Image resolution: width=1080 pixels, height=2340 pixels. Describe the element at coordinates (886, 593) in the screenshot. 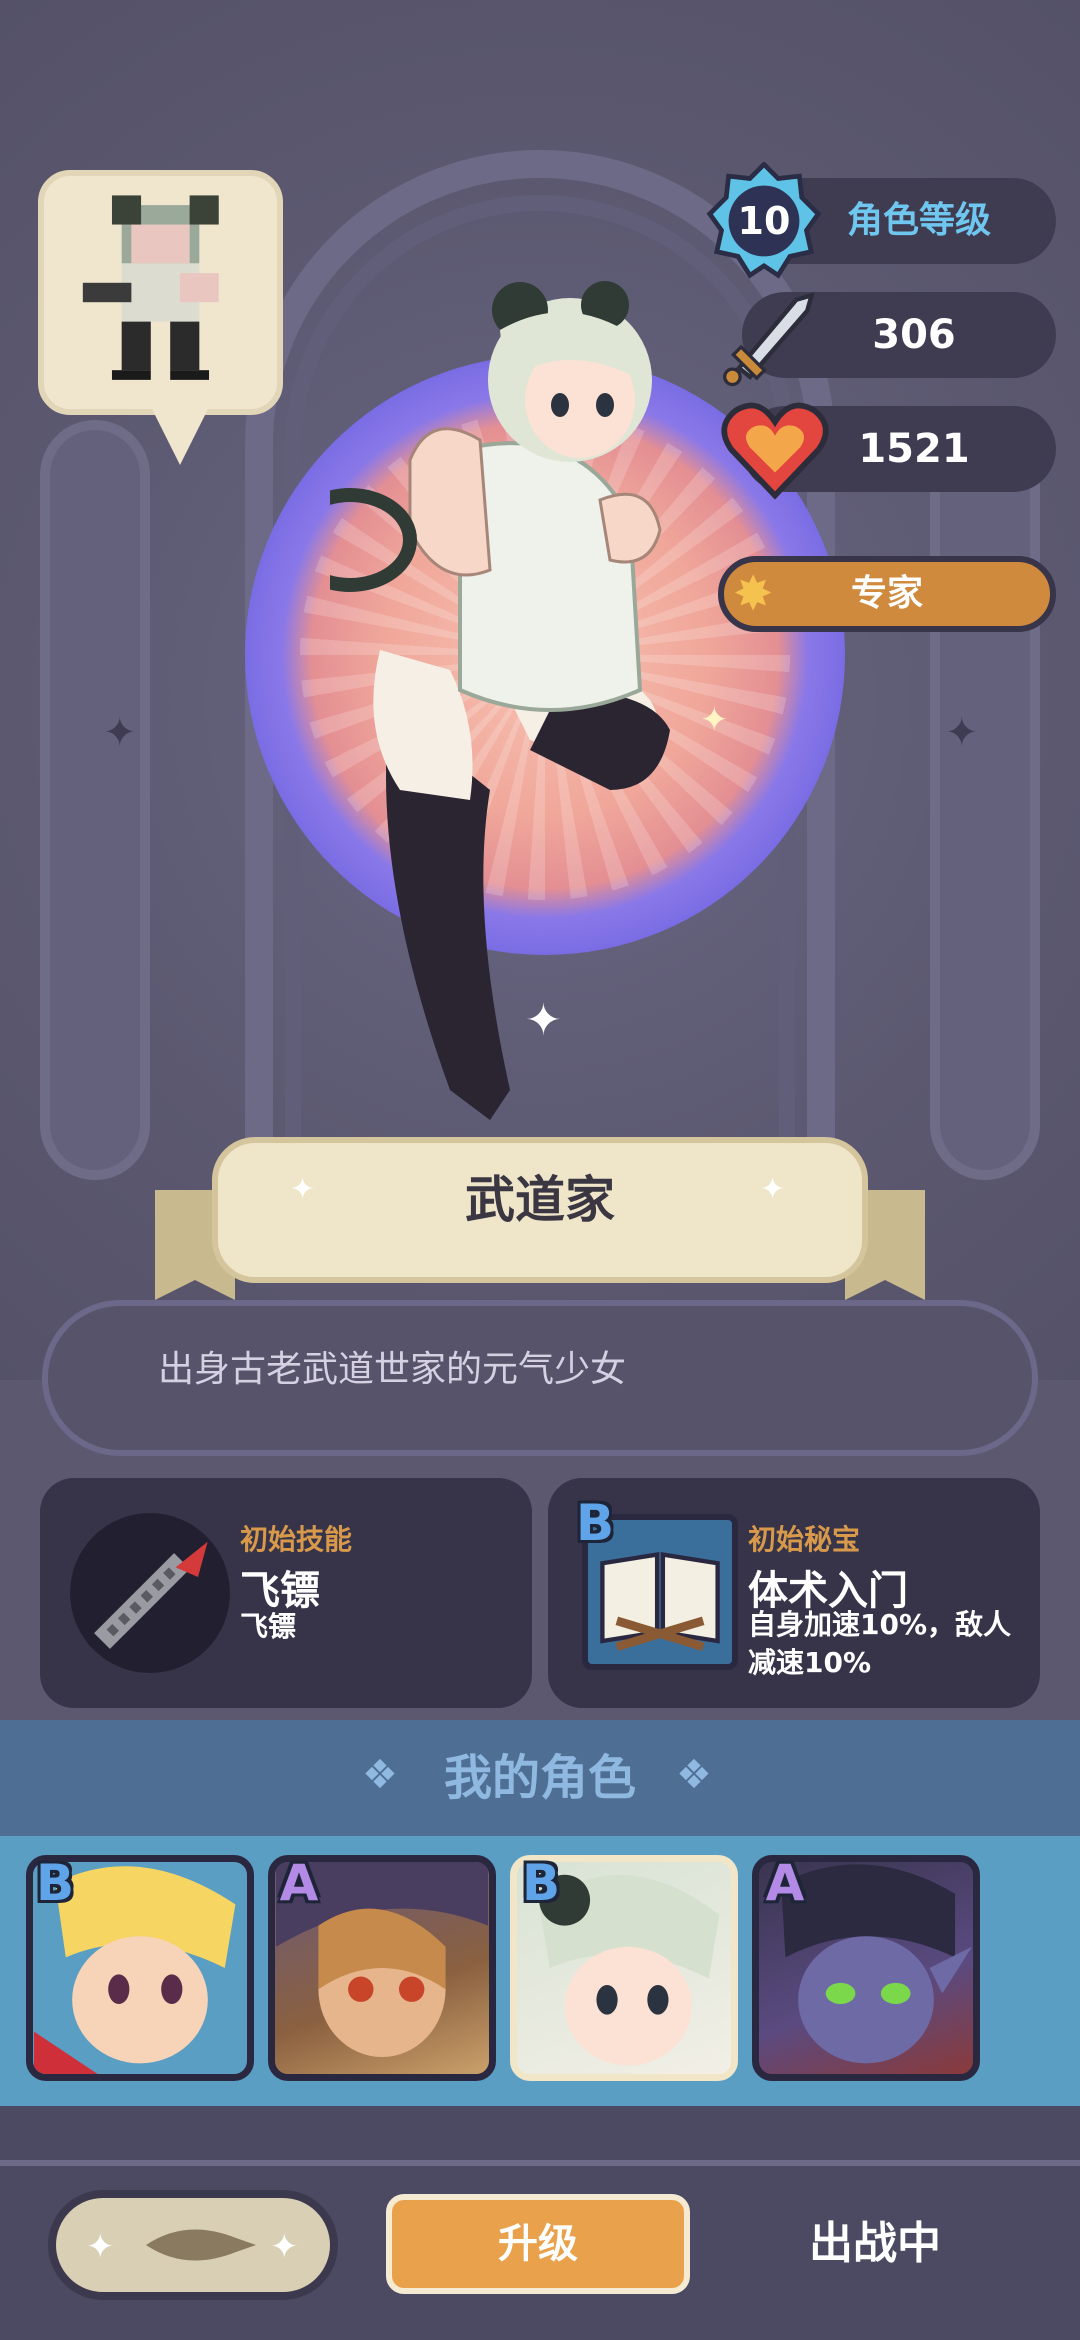

I see `rank-label: 专家` at that location.